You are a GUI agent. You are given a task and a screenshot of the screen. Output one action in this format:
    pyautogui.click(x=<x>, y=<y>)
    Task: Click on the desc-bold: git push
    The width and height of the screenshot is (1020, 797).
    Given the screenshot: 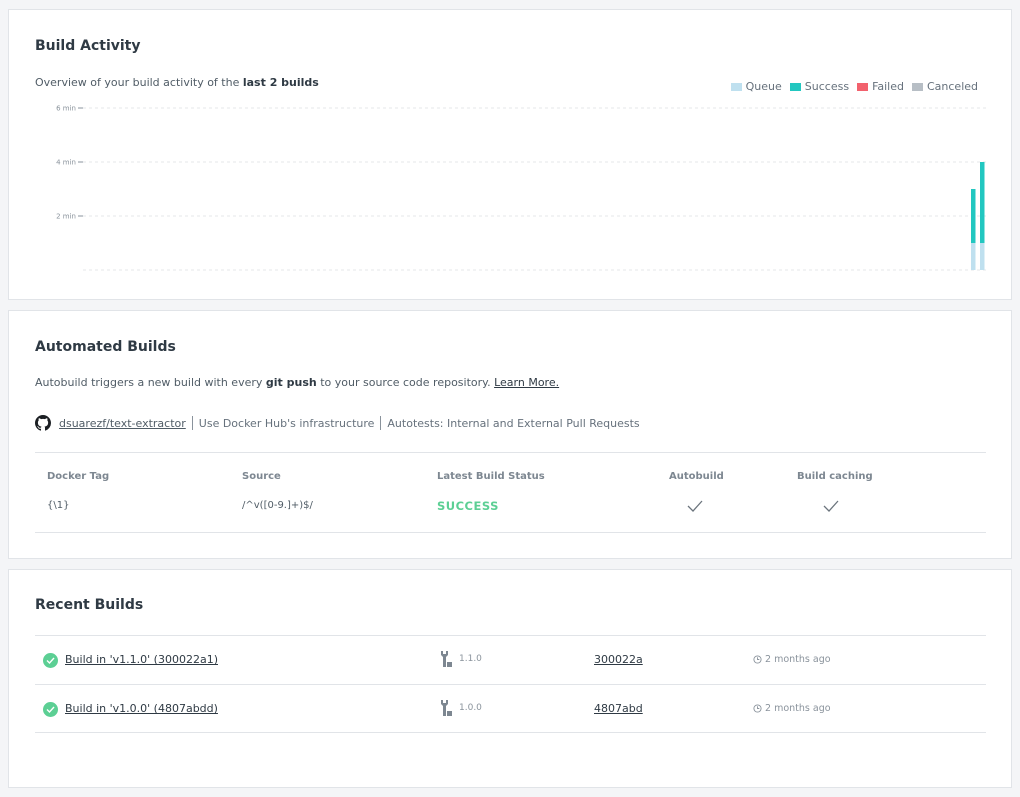 What is the action you would take?
    pyautogui.click(x=291, y=382)
    